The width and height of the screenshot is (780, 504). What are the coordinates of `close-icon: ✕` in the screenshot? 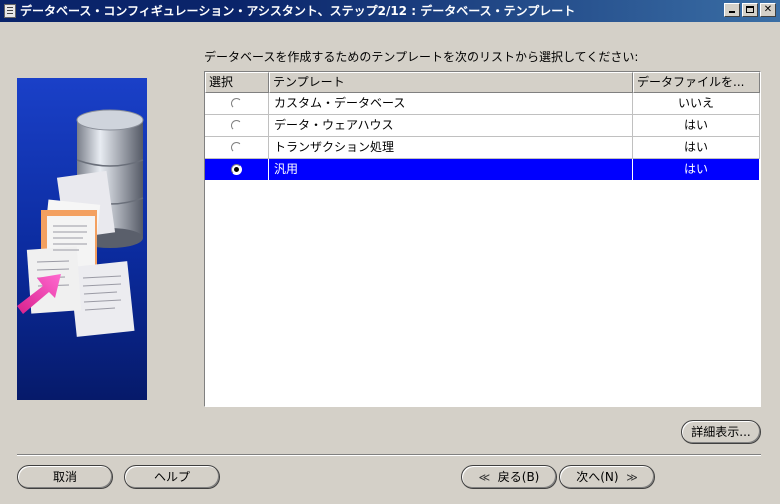 It's located at (768, 9).